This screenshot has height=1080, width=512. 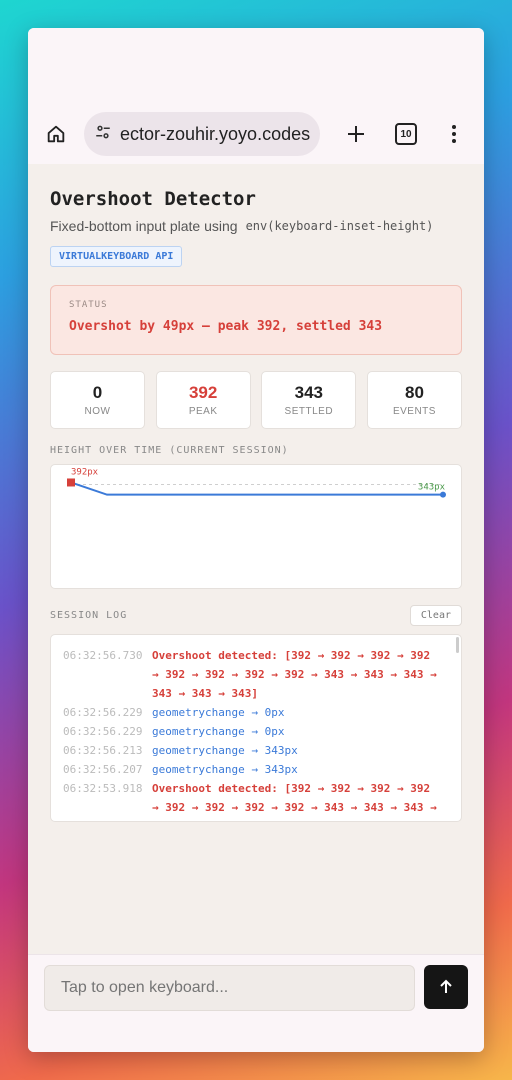 What do you see at coordinates (89, 615) in the screenshot?
I see `log-section-label: SESSION LOG` at bounding box center [89, 615].